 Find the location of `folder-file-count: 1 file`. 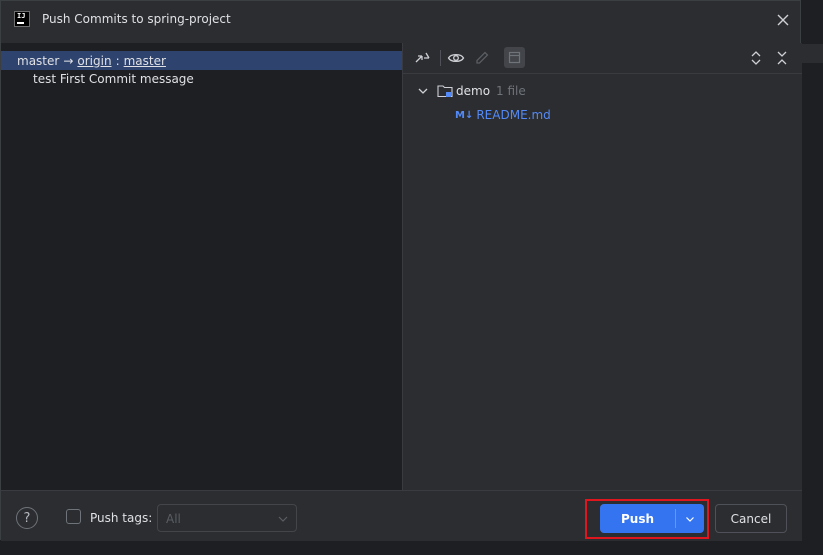

folder-file-count: 1 file is located at coordinates (511, 91).